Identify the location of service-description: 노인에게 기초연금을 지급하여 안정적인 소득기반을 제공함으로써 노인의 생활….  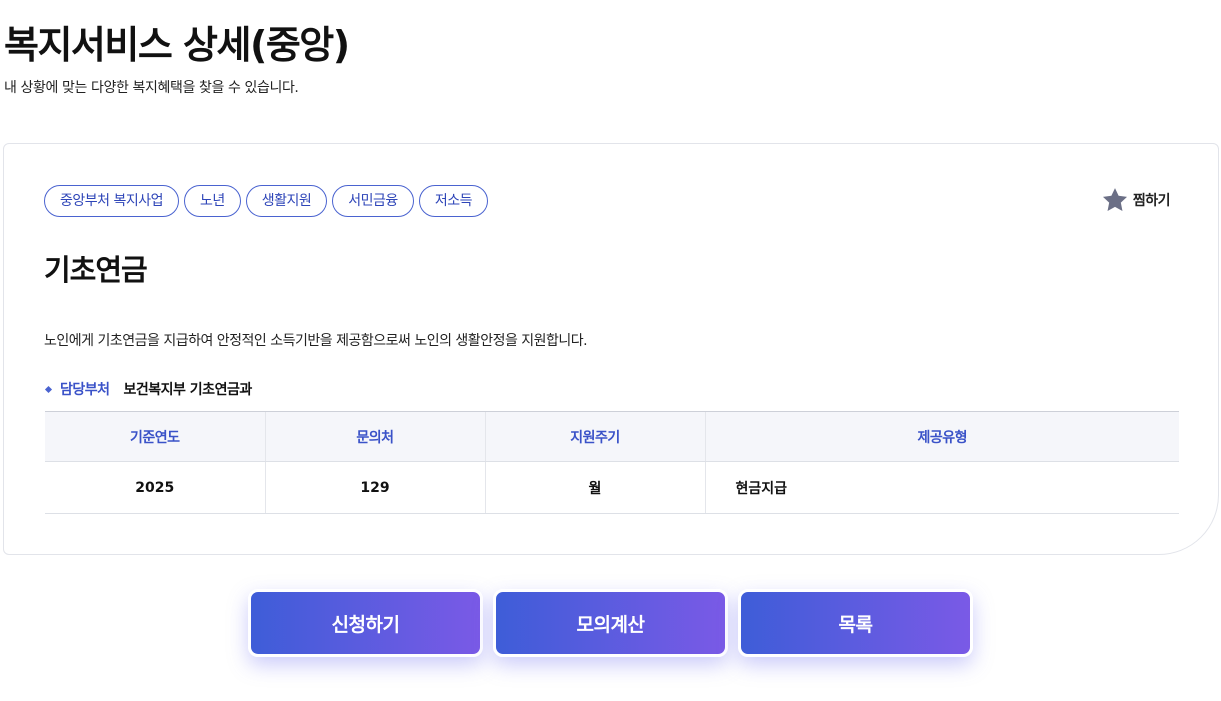
(316, 341).